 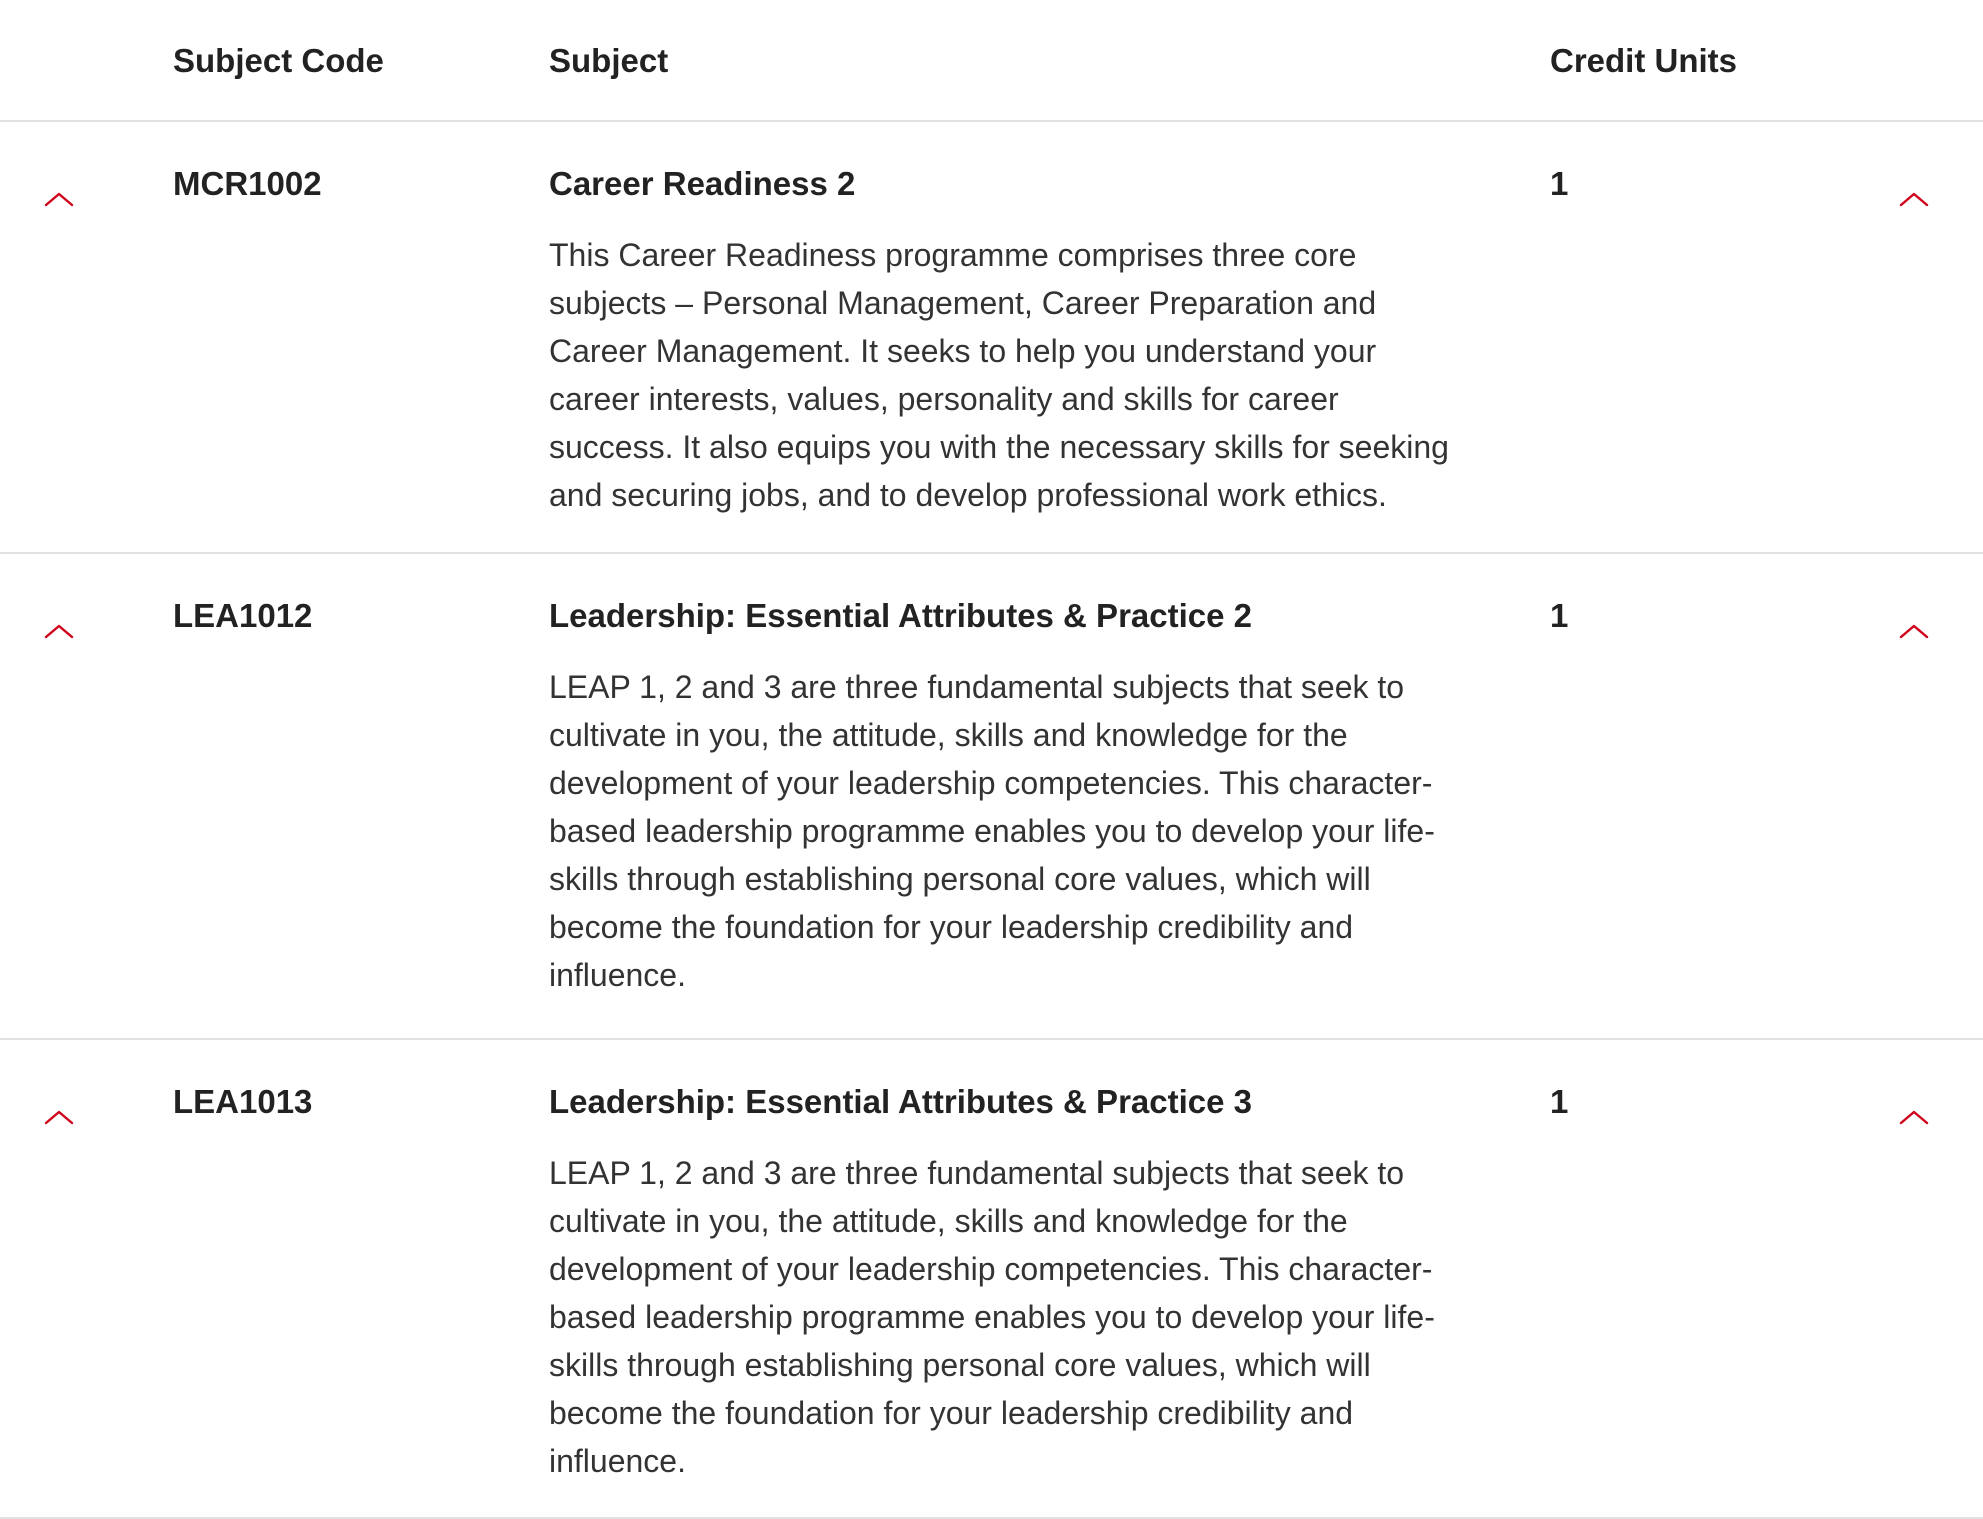 What do you see at coordinates (243, 615) in the screenshot?
I see `subject-code: LEA1012` at bounding box center [243, 615].